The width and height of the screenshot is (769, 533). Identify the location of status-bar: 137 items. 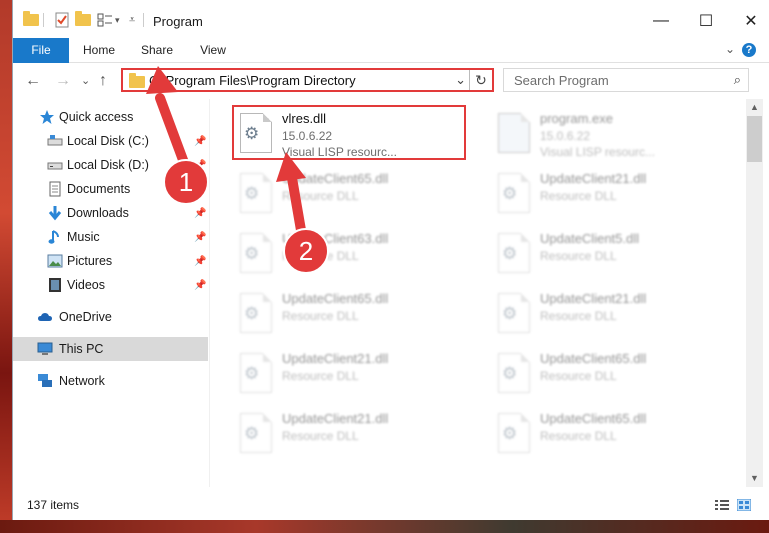
(391, 503).